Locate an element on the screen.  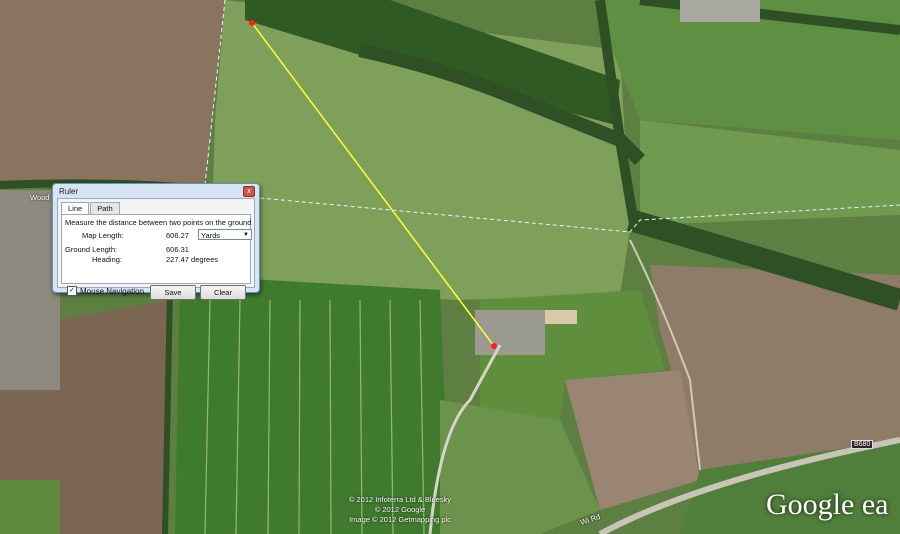
ground-length-label: Ground Length: is located at coordinates (91, 249).